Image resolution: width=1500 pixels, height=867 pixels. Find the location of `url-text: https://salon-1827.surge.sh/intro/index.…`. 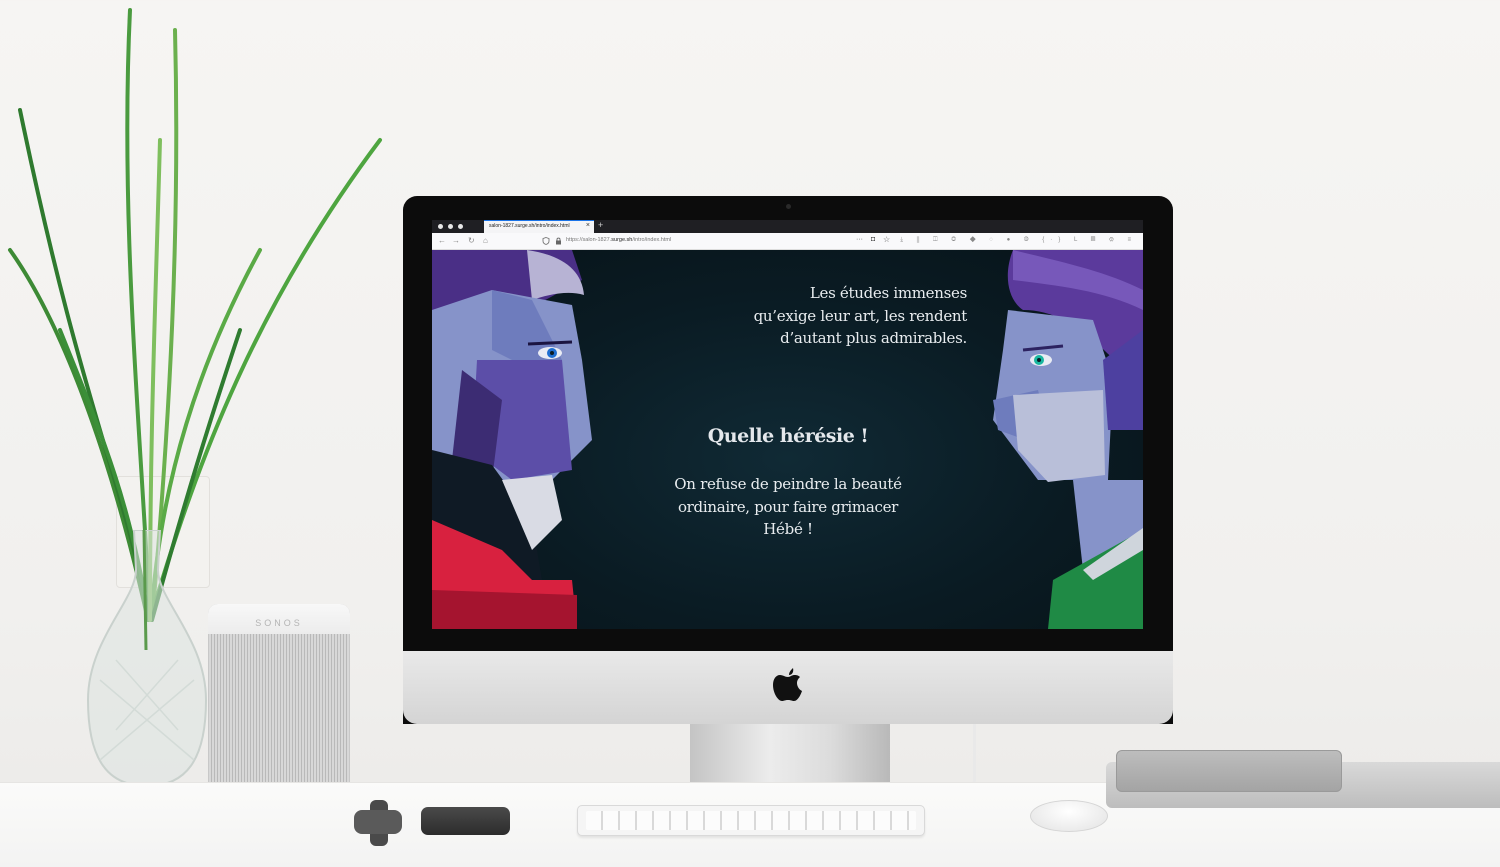

url-text: https://salon-1827.surge.sh/intro/index.… is located at coordinates (618, 240).